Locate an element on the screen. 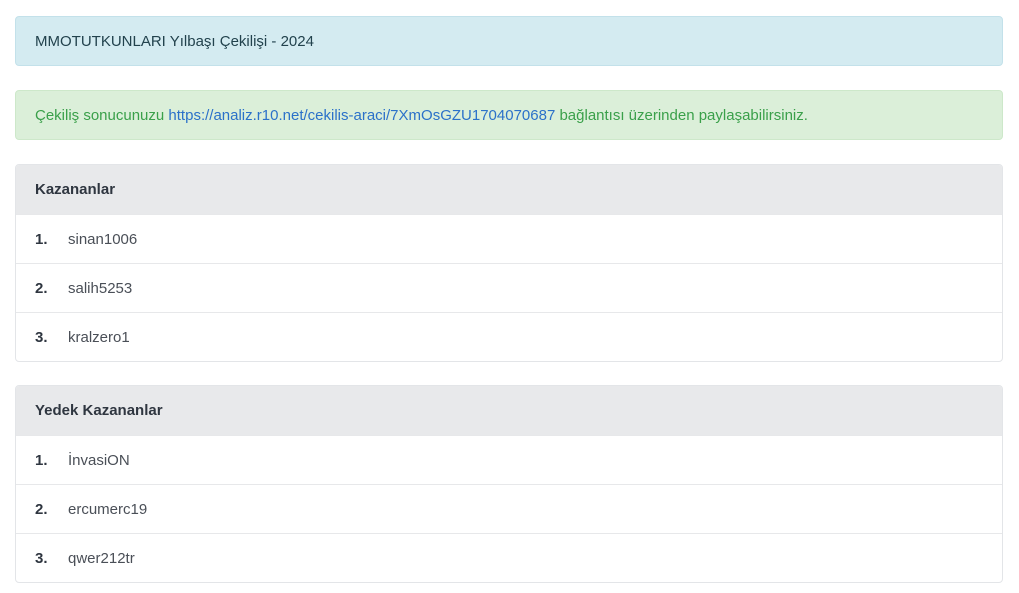 This screenshot has width=1019, height=593. winner-name: kralzero1 is located at coordinates (99, 337).